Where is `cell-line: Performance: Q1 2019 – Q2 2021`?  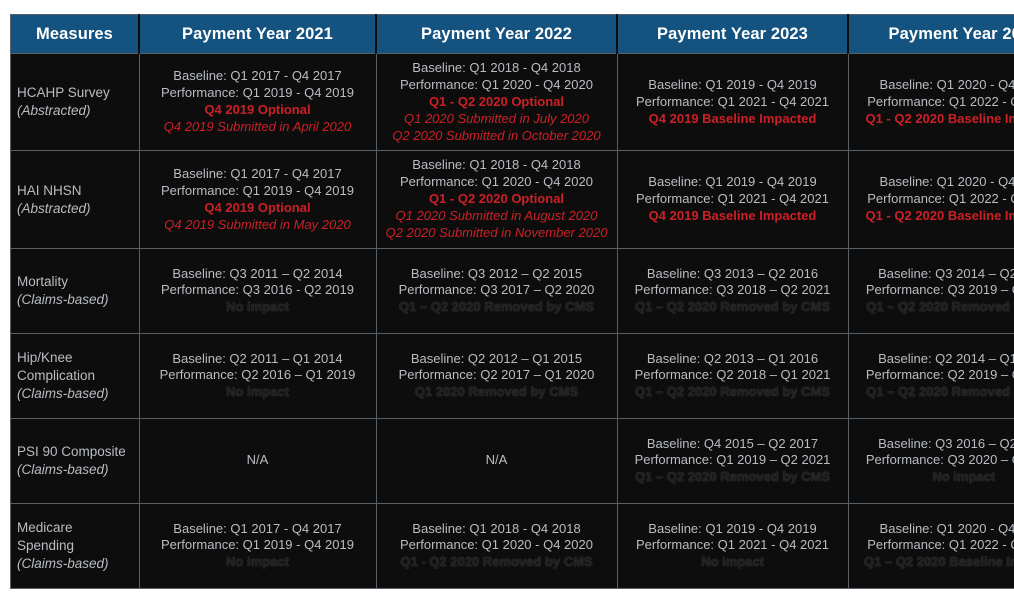 cell-line: Performance: Q1 2019 – Q2 2021 is located at coordinates (732, 460).